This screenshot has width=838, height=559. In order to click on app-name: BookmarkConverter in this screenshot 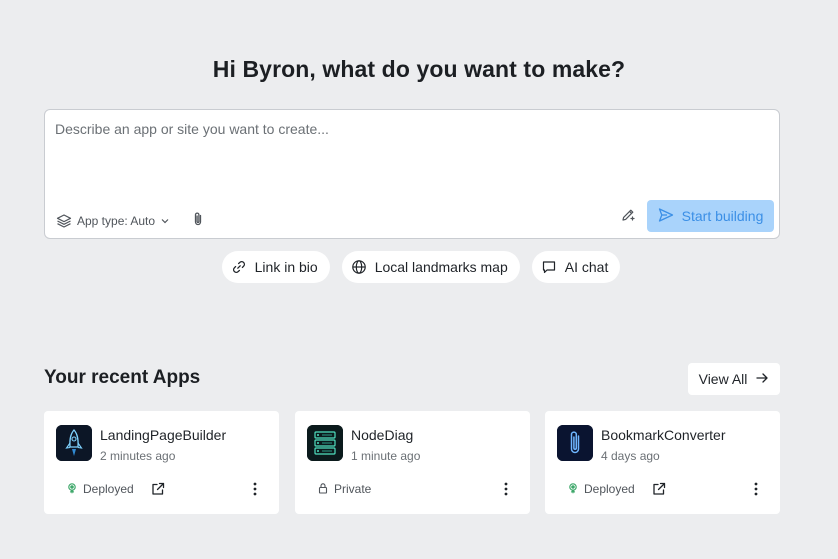, I will do `click(663, 435)`.